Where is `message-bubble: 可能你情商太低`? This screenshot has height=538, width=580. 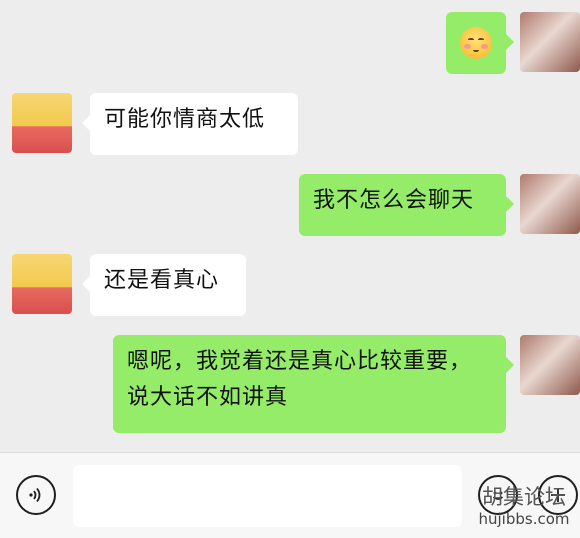 message-bubble: 可能你情商太低 is located at coordinates (190, 124).